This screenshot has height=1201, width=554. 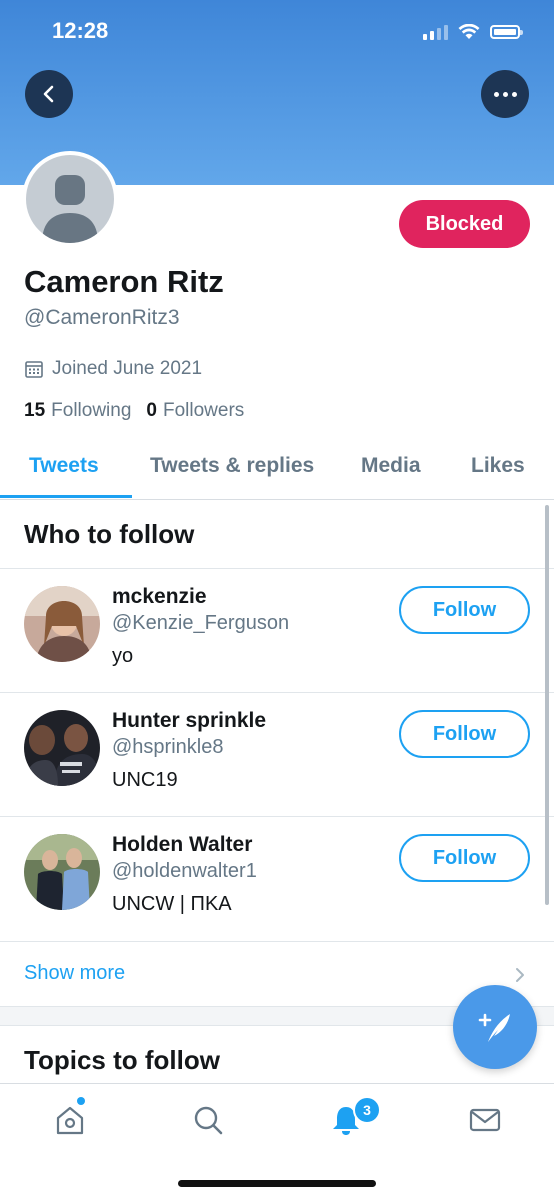 I want to click on home-tab, so click(x=70, y=1120).